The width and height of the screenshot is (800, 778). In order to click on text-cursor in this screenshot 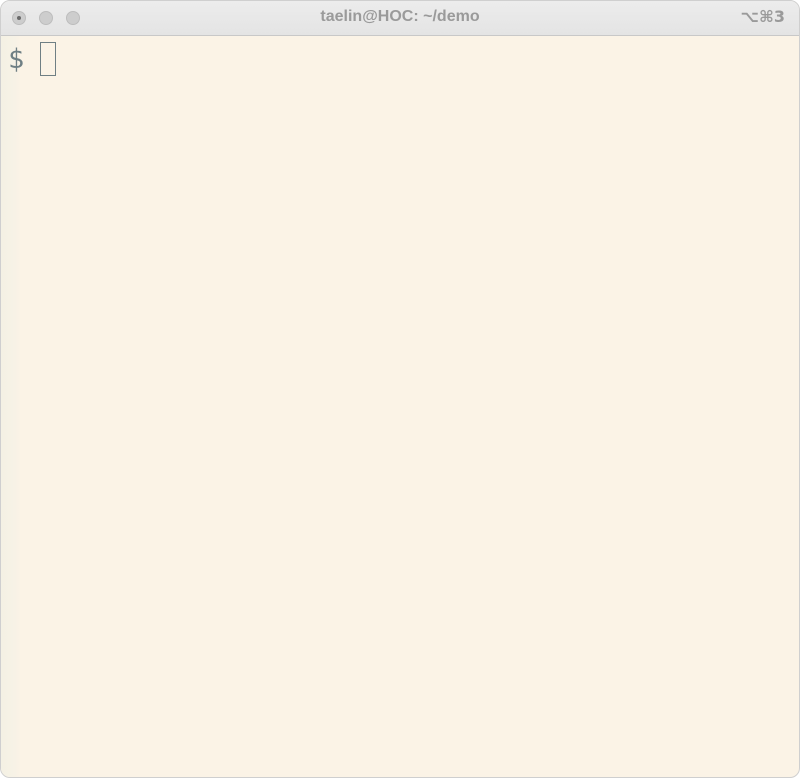, I will do `click(48, 59)`.